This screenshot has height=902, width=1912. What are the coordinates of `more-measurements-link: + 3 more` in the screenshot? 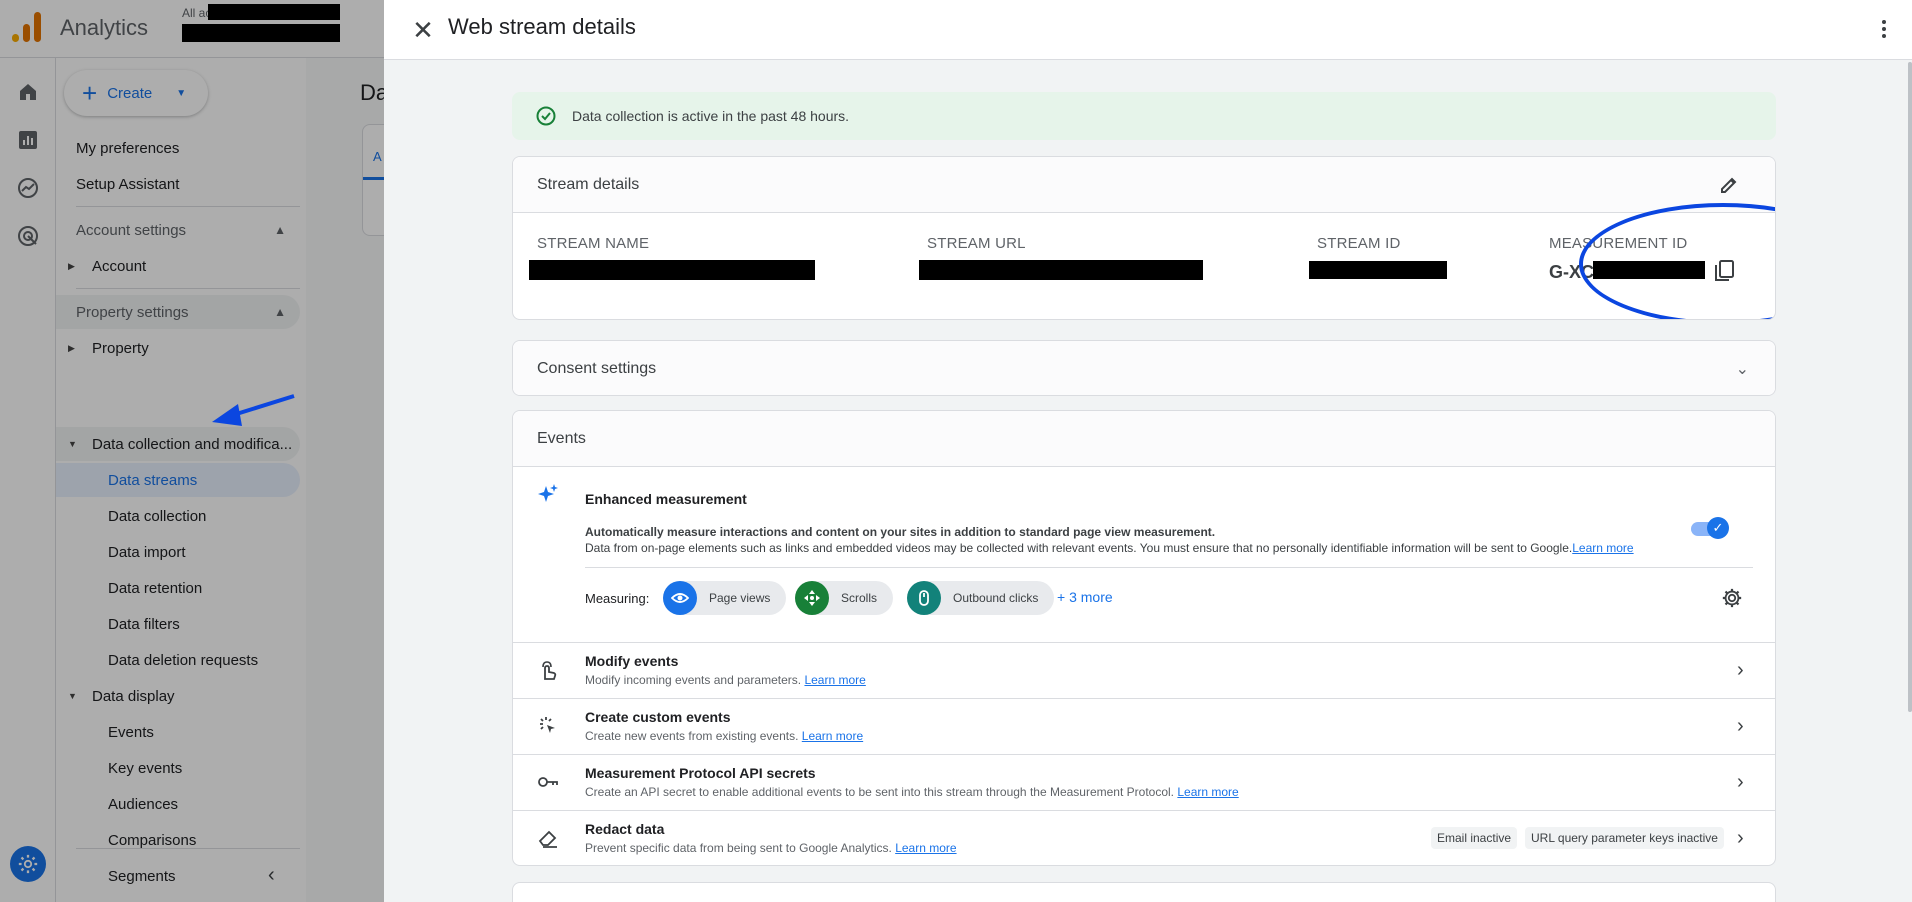 It's located at (1085, 597).